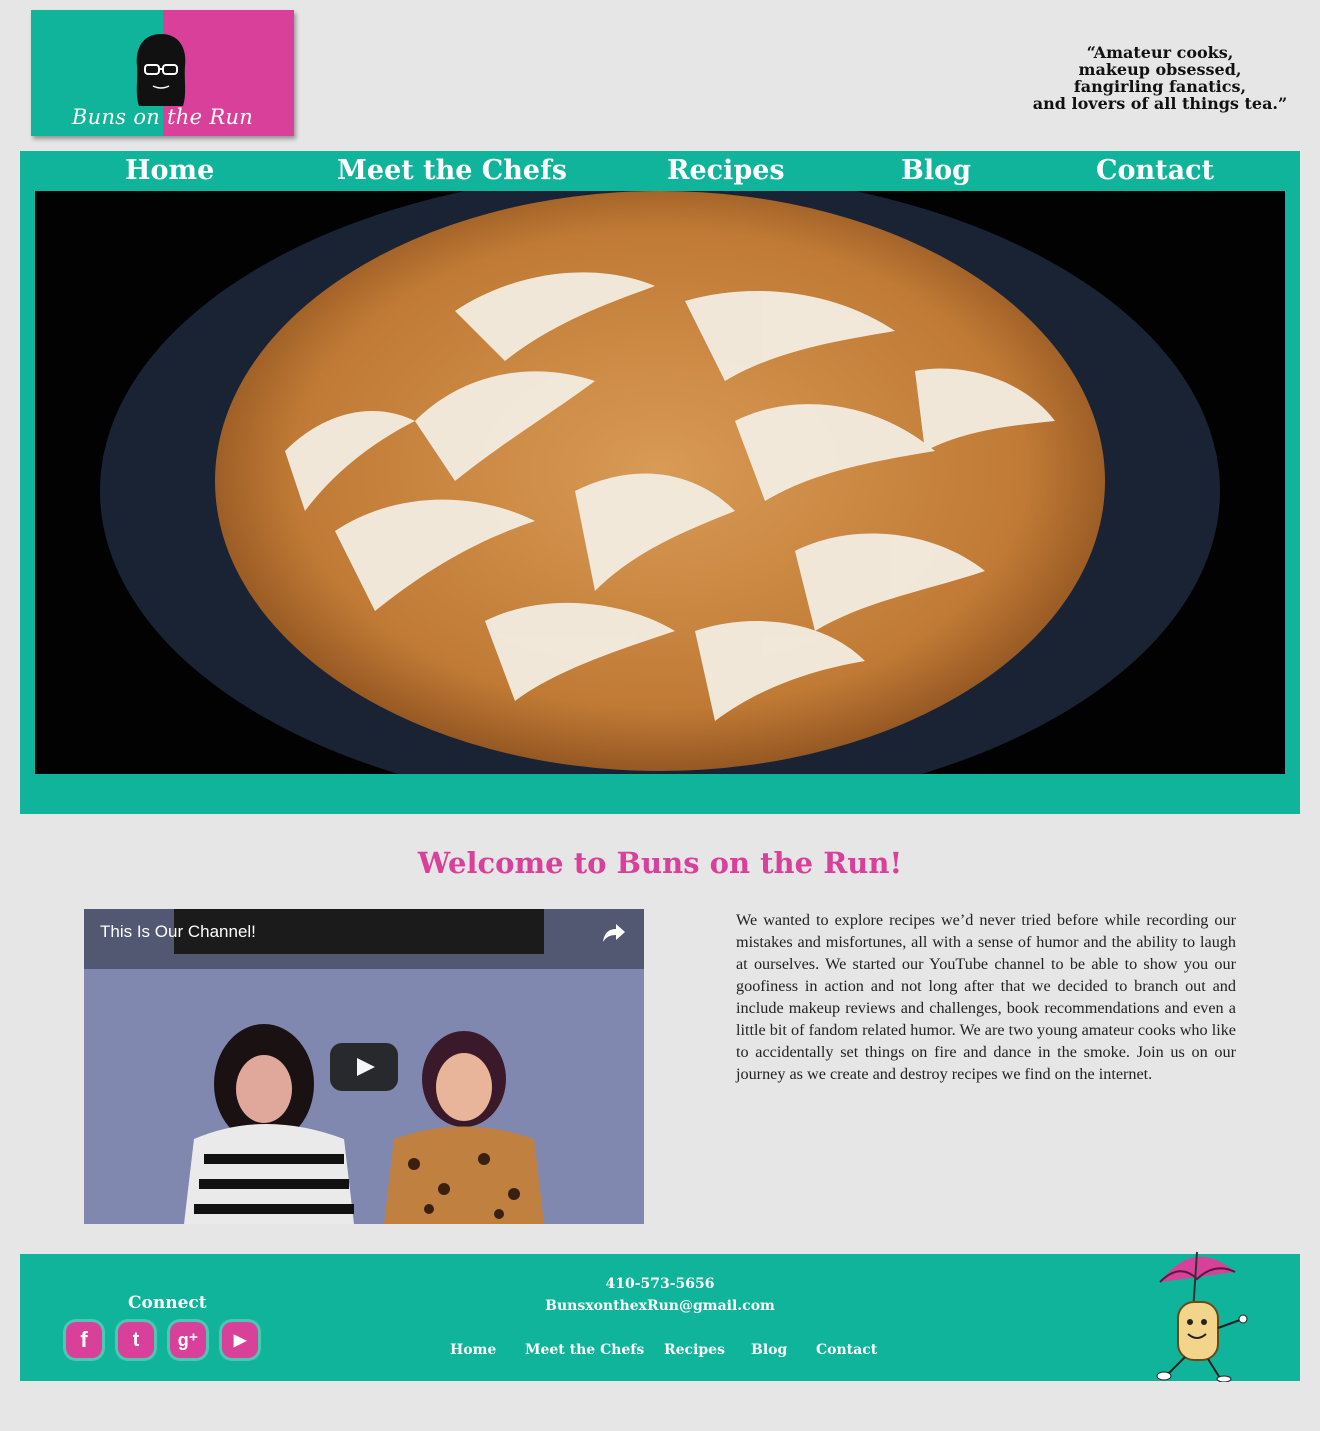 The height and width of the screenshot is (1431, 1320). Describe the element at coordinates (660, 863) in the screenshot. I see `welcome-title: Welcome to Buns on the Run!` at that location.